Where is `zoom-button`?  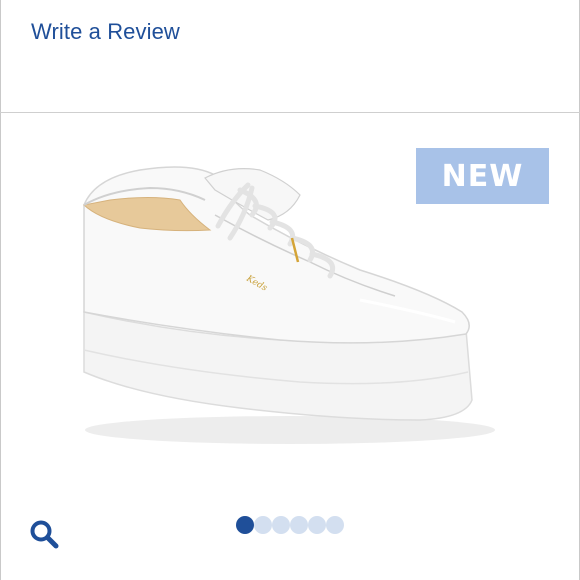
zoom-button is located at coordinates (45, 535).